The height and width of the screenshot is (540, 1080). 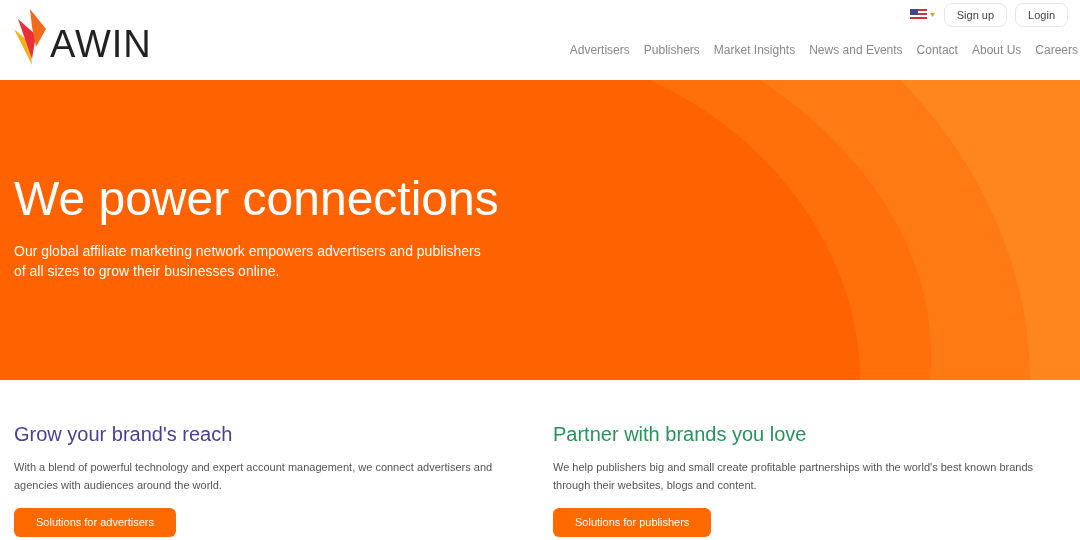 What do you see at coordinates (922, 15) in the screenshot?
I see `flag-icon` at bounding box center [922, 15].